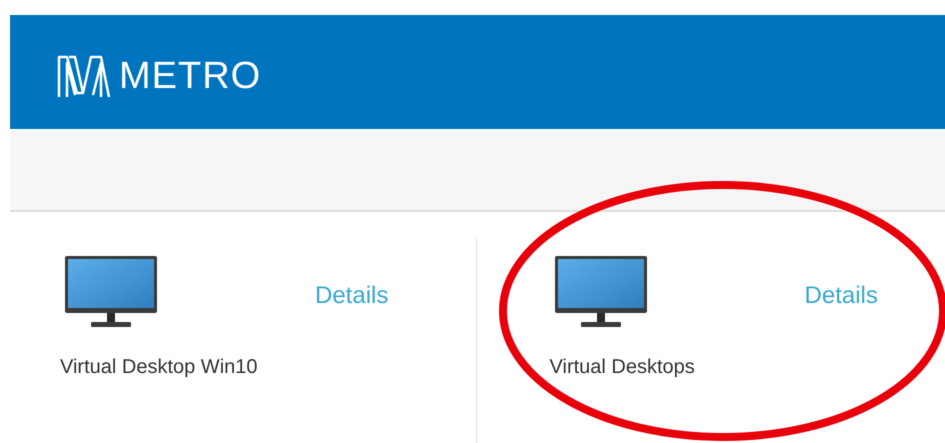 Image resolution: width=945 pixels, height=443 pixels. I want to click on logo-text: METRO, so click(190, 76).